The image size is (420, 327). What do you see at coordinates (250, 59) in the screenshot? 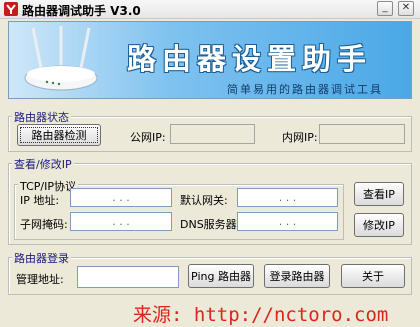
I see `banner-title: 路由器设置助手` at bounding box center [250, 59].